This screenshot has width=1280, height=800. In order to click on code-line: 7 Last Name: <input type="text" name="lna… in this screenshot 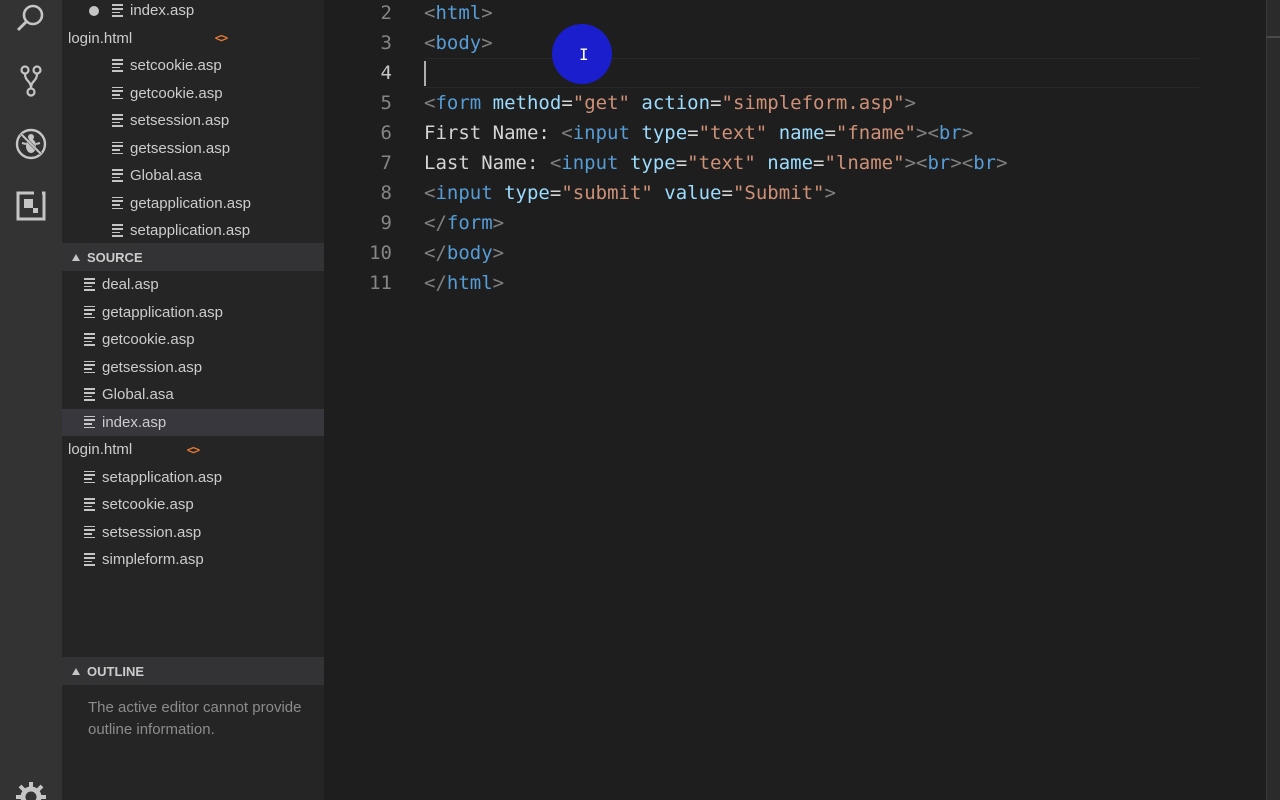, I will do `click(795, 163)`.